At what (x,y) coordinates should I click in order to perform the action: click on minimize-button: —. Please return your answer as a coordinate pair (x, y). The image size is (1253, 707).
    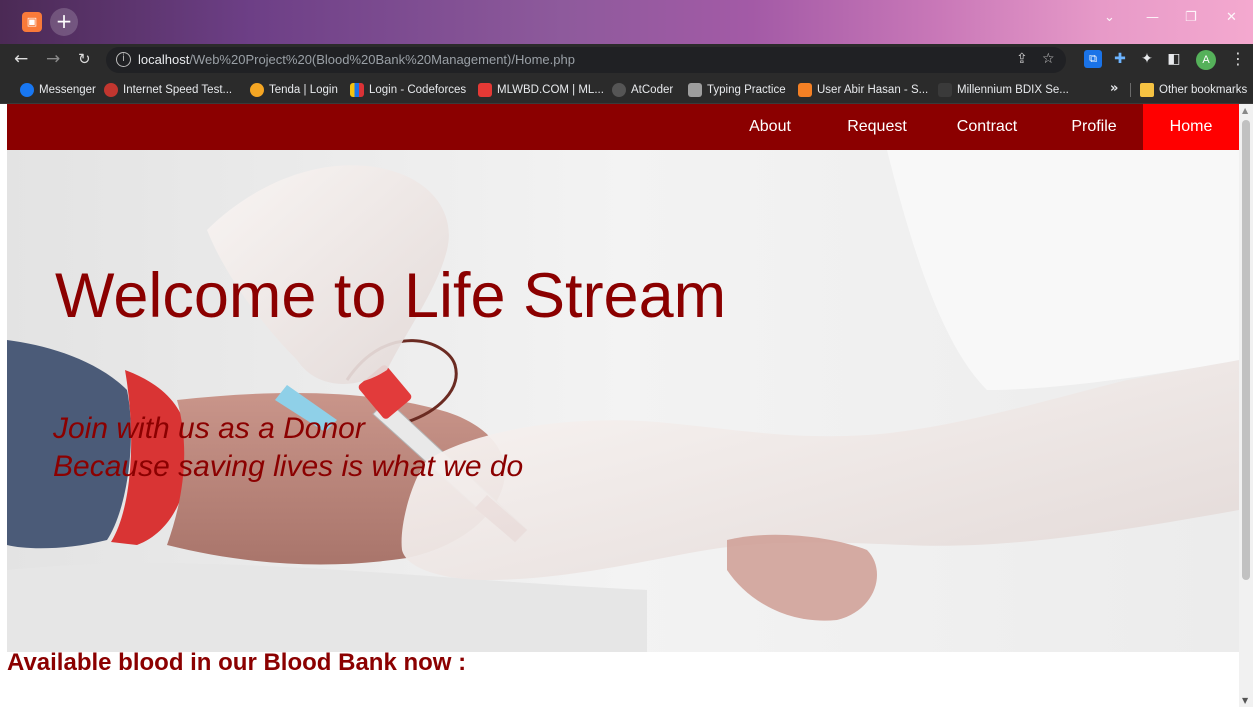
    Looking at the image, I should click on (1152, 17).